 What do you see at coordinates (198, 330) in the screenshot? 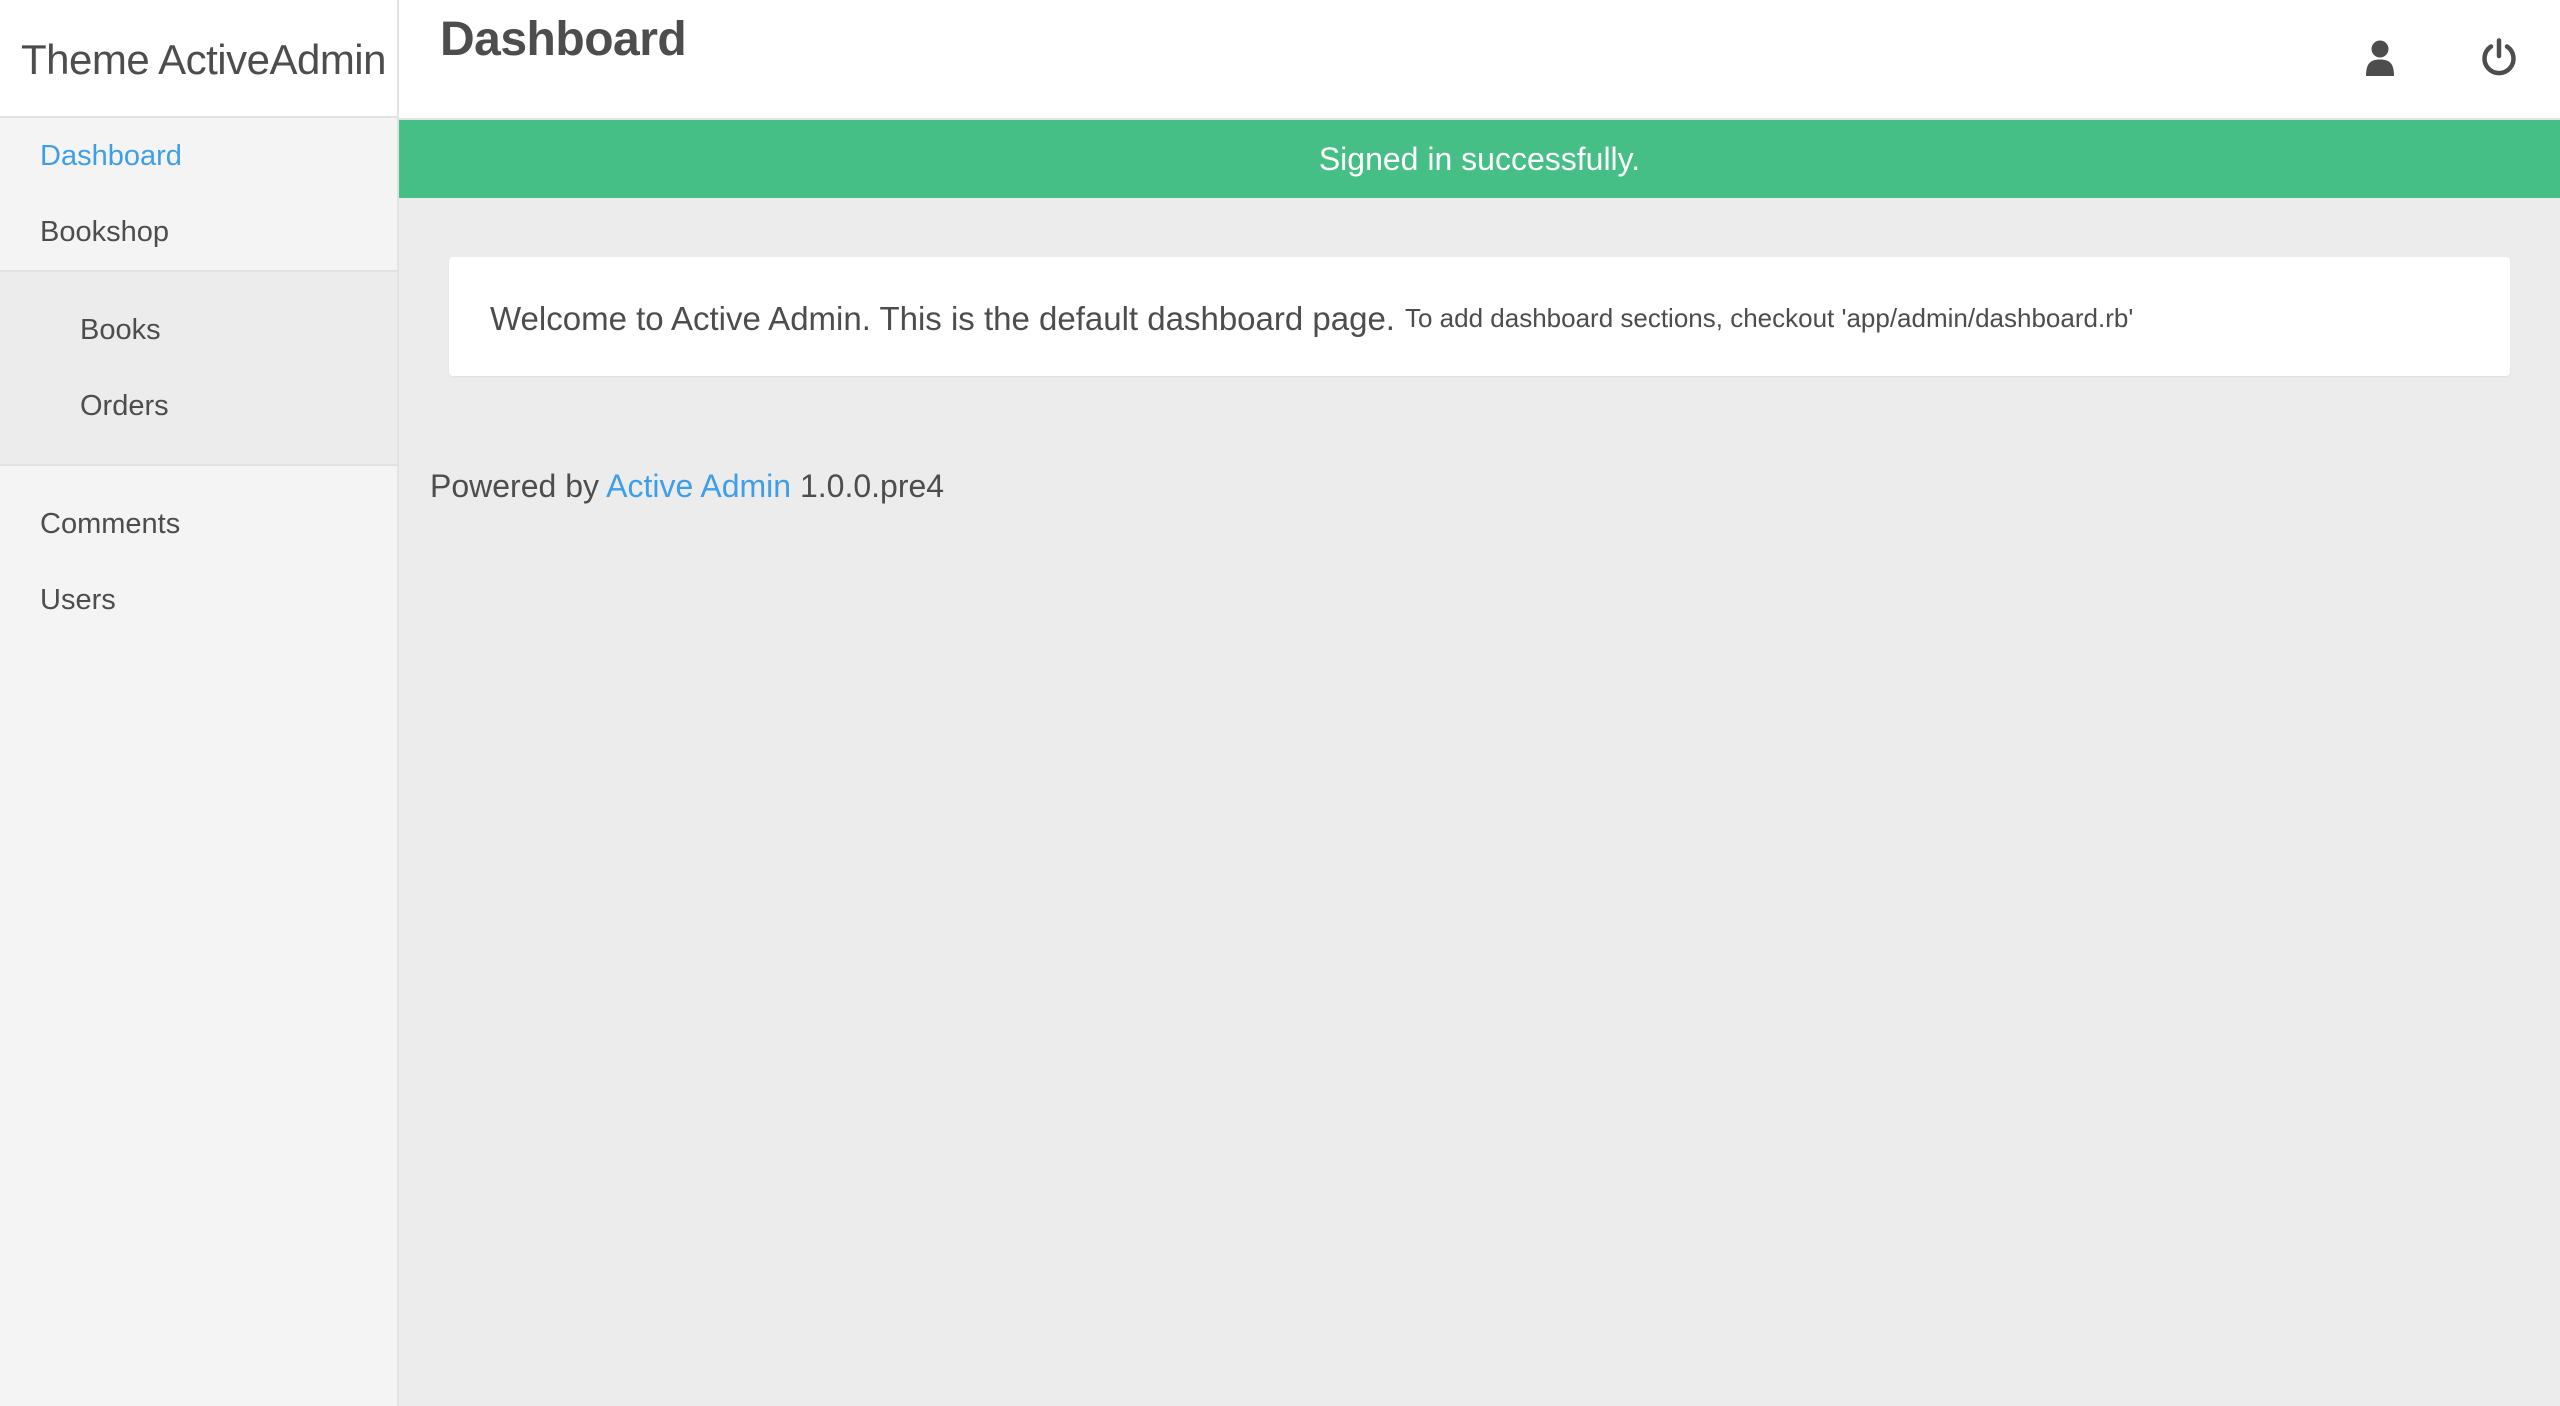
I see `sidebar-item-books: Books` at bounding box center [198, 330].